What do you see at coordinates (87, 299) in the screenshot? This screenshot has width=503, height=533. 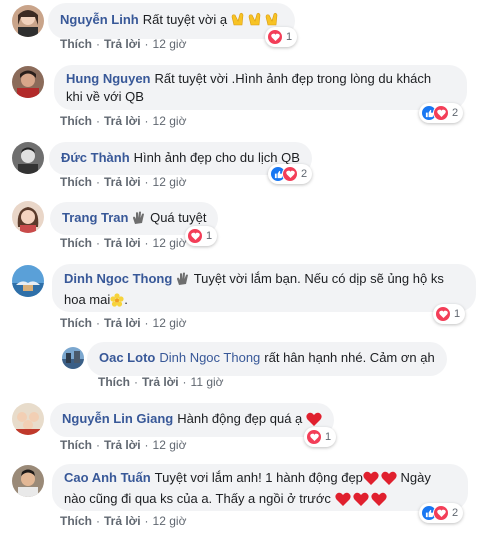 I see `comment-text-line2: hoa mai` at bounding box center [87, 299].